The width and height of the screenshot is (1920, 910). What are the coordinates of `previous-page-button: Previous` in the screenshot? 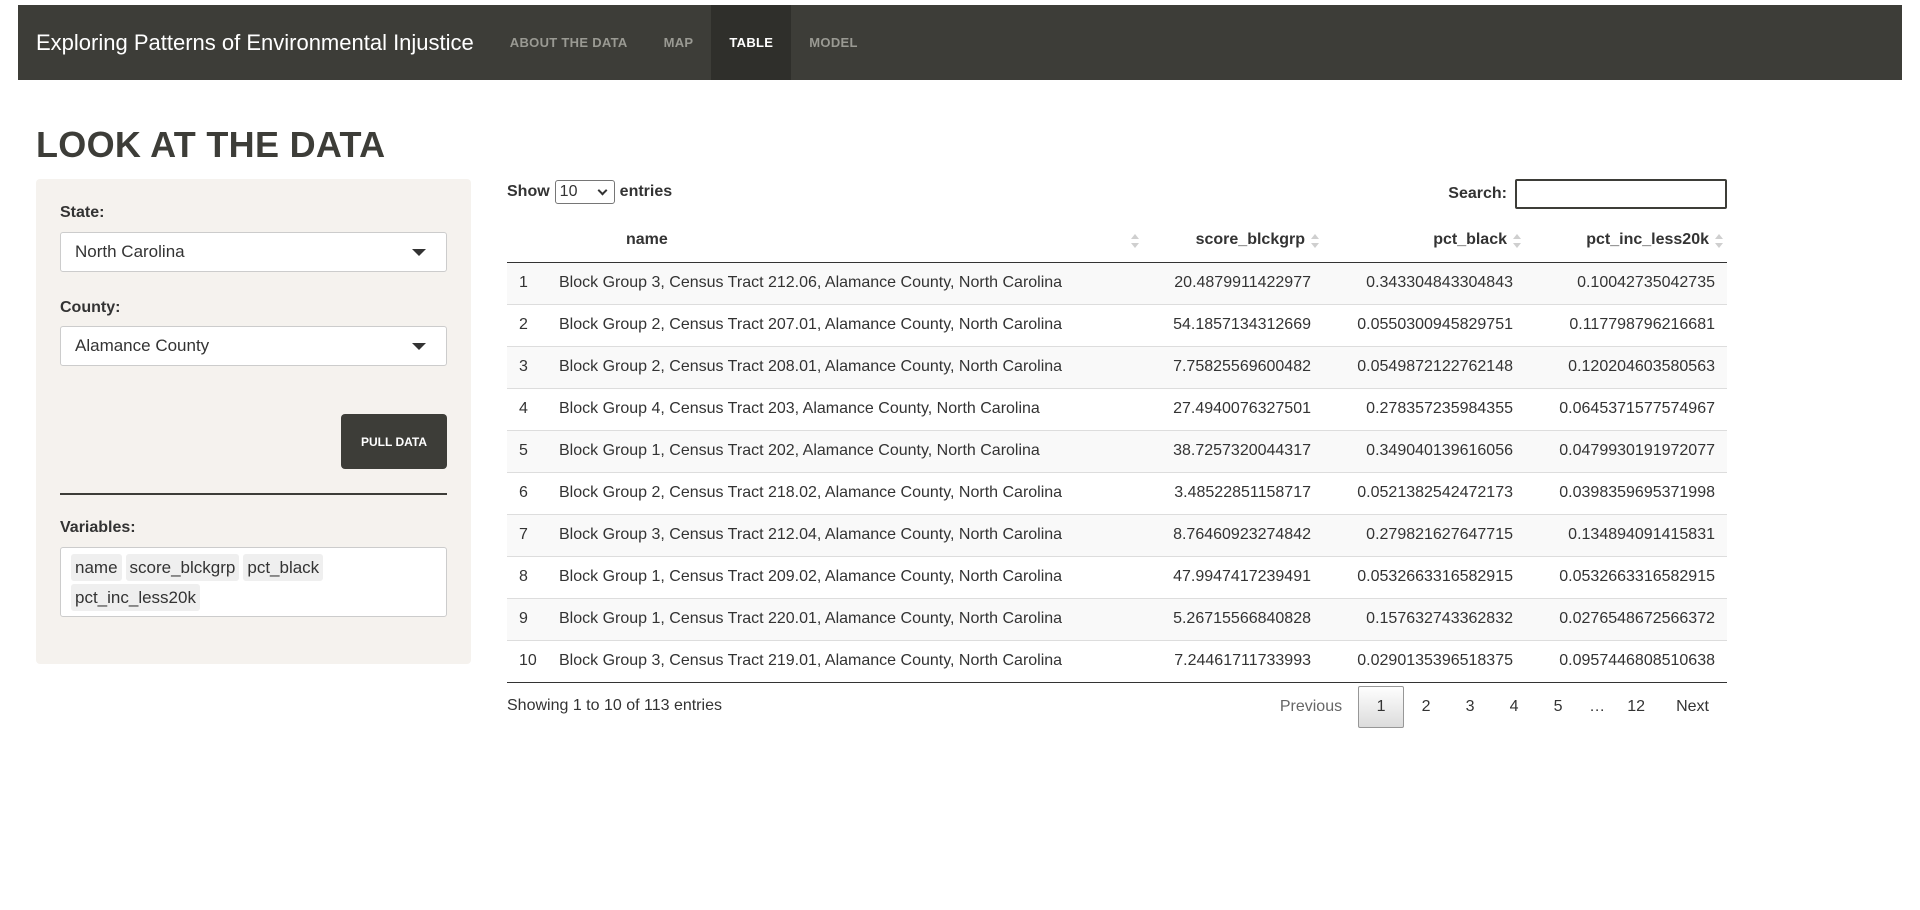 It's located at (1311, 707).